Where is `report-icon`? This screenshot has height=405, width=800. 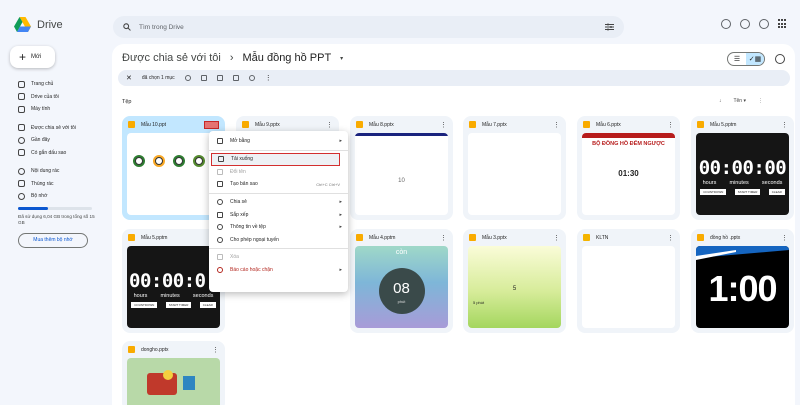
report-icon is located at coordinates (220, 270).